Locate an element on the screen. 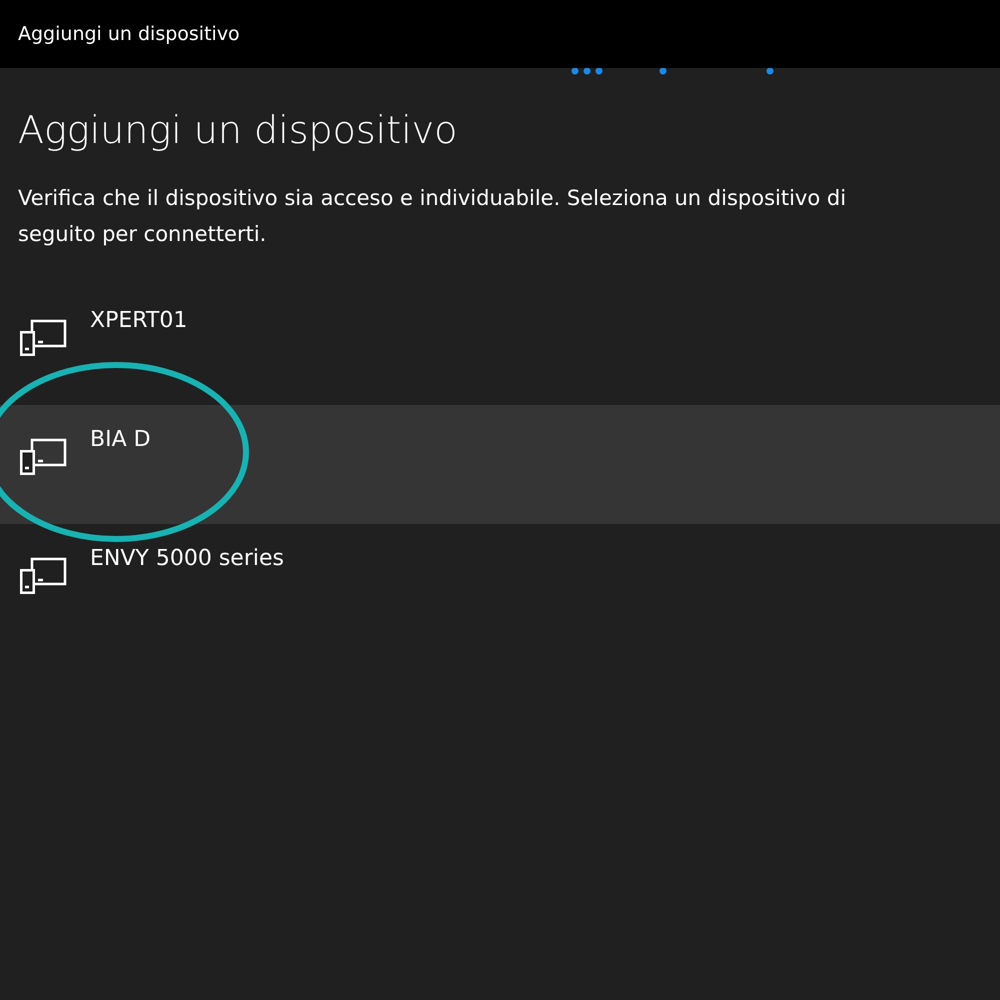 The width and height of the screenshot is (1000, 1000). device-item: XPERT01 is located at coordinates (500, 345).